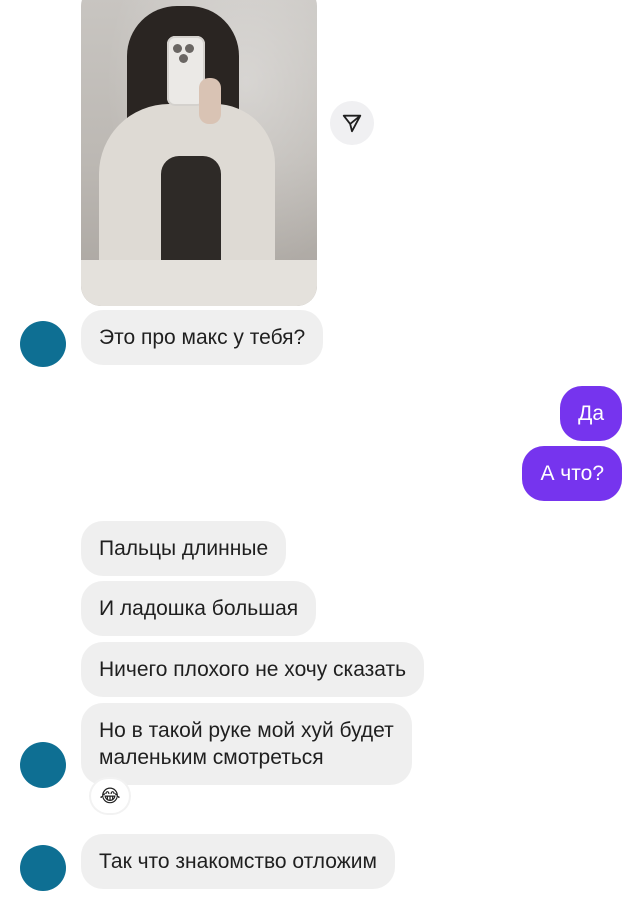  I want to click on message-text: Да, so click(591, 413).